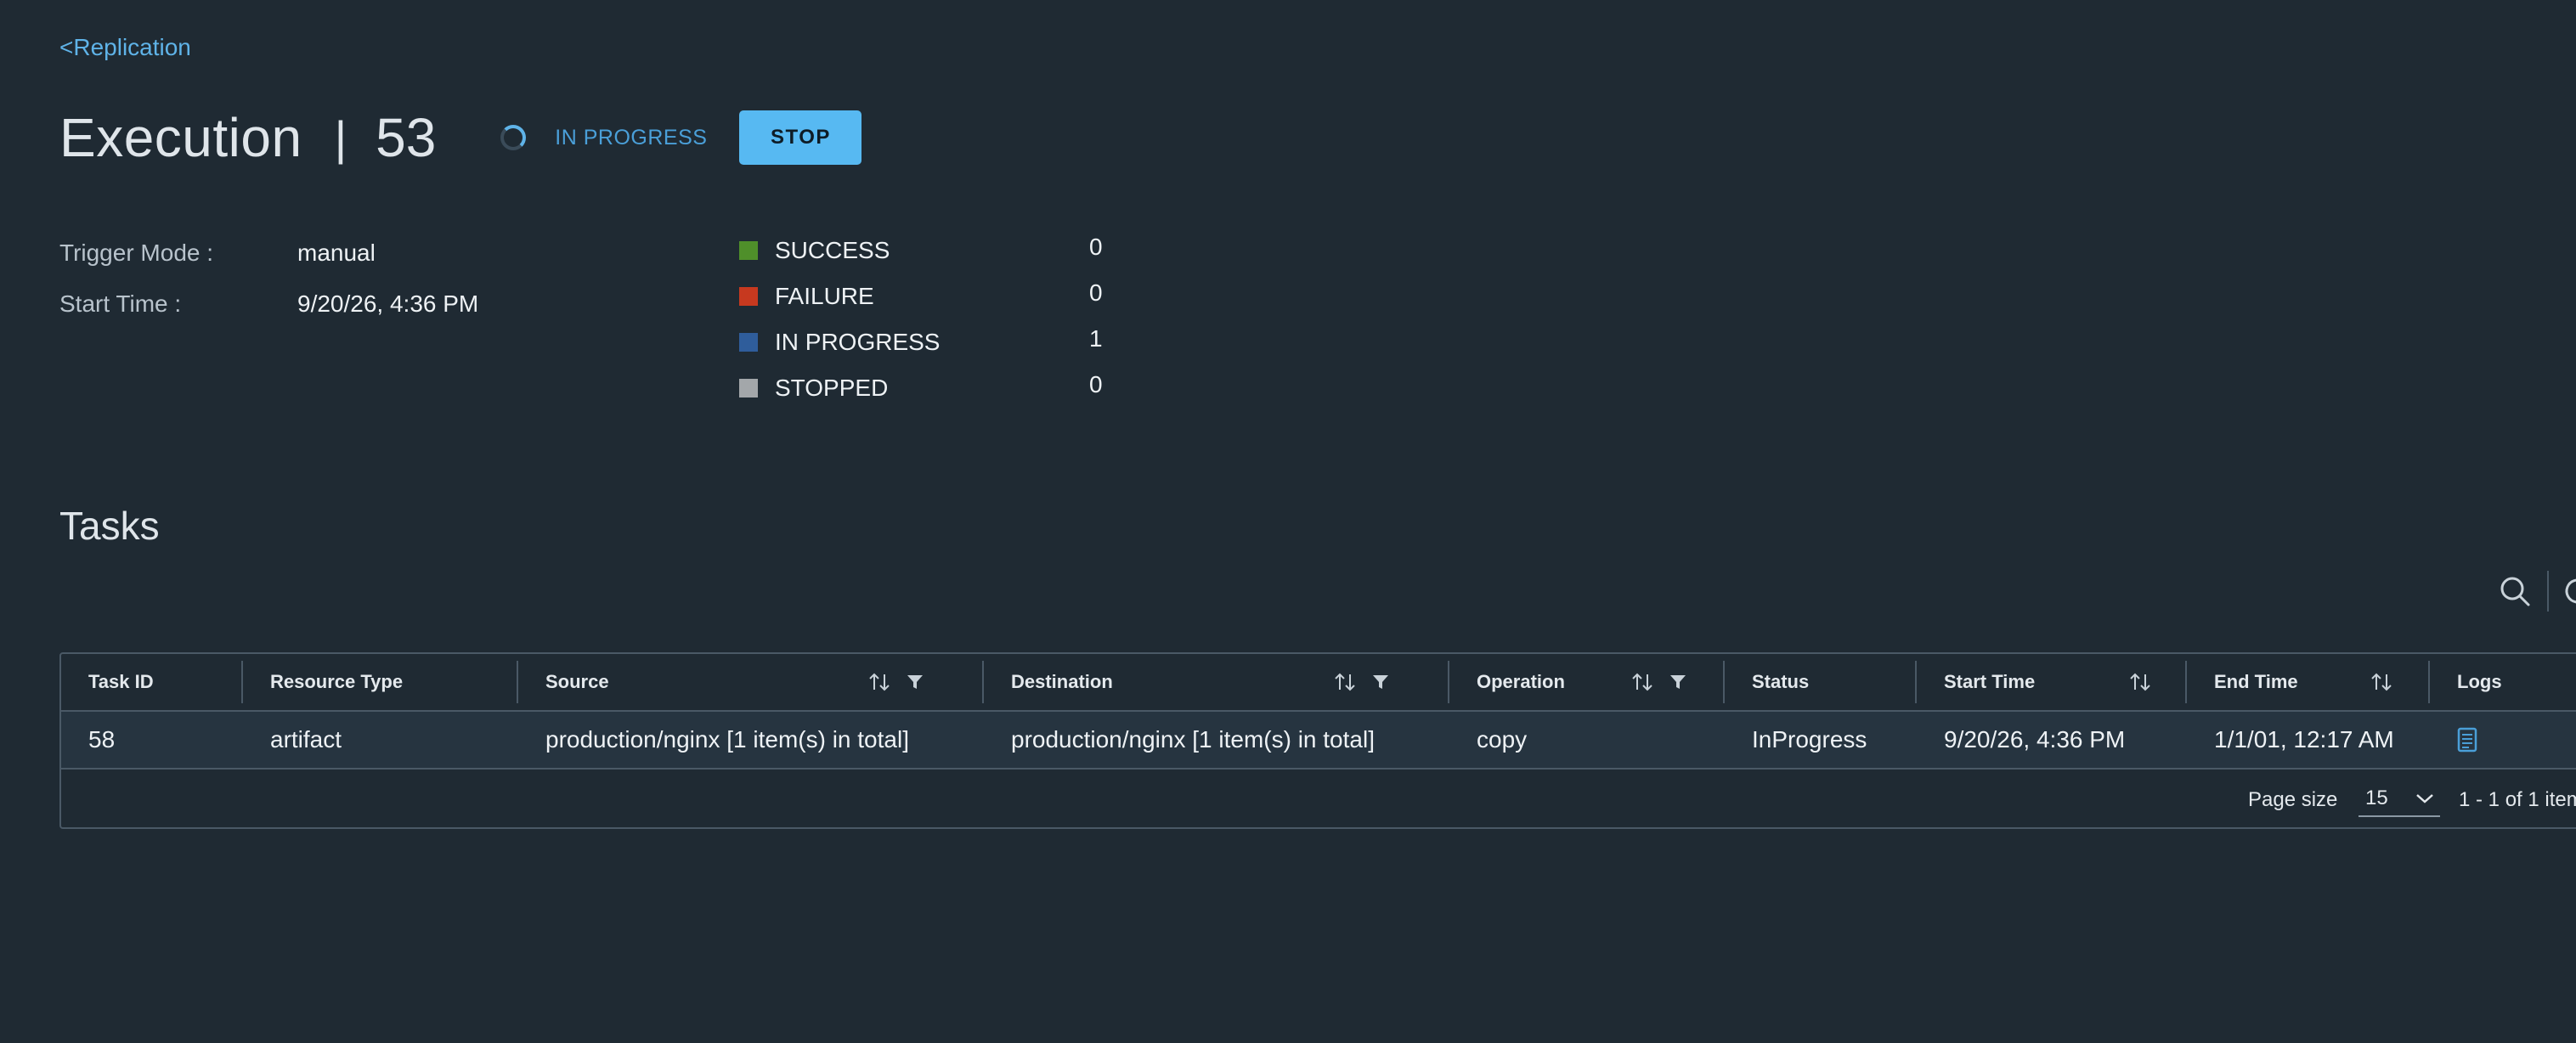  What do you see at coordinates (748, 342) in the screenshot?
I see `in-progress-swatch` at bounding box center [748, 342].